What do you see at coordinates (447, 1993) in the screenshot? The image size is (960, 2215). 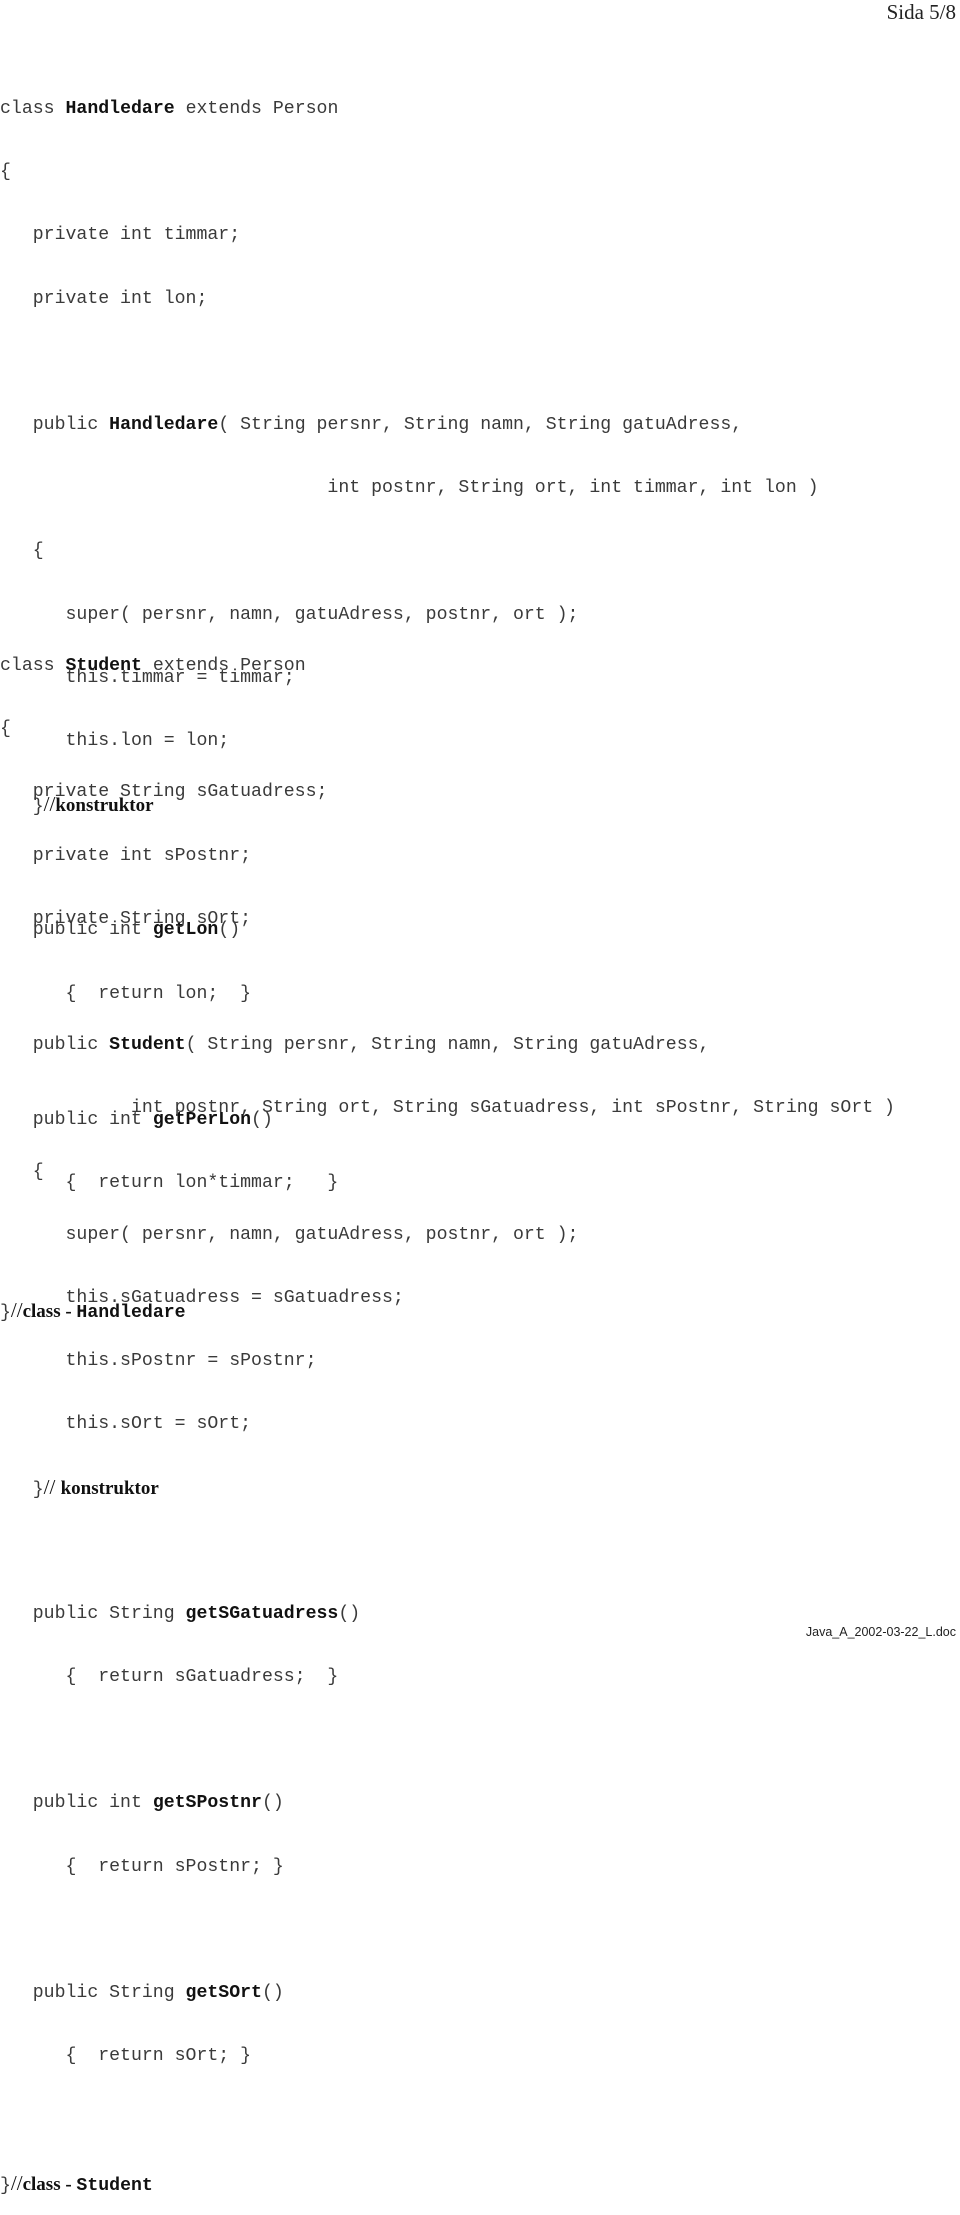 I see `code-line: public String getSOrt()` at bounding box center [447, 1993].